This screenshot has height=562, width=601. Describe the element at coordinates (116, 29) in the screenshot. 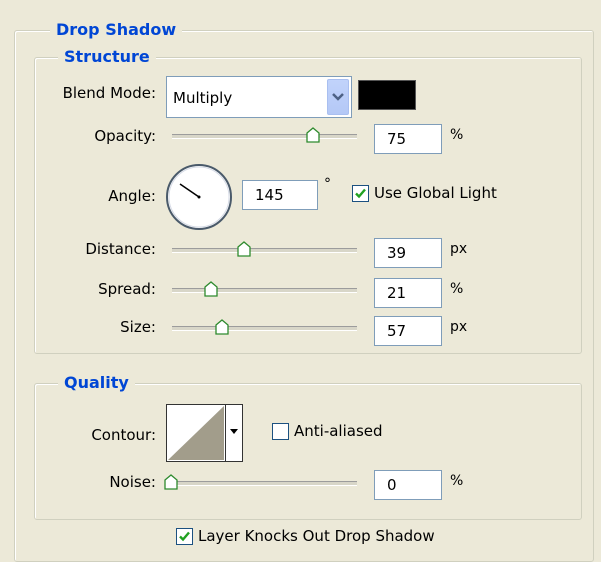

I see `drop-shadow-title: Drop Shadow` at that location.